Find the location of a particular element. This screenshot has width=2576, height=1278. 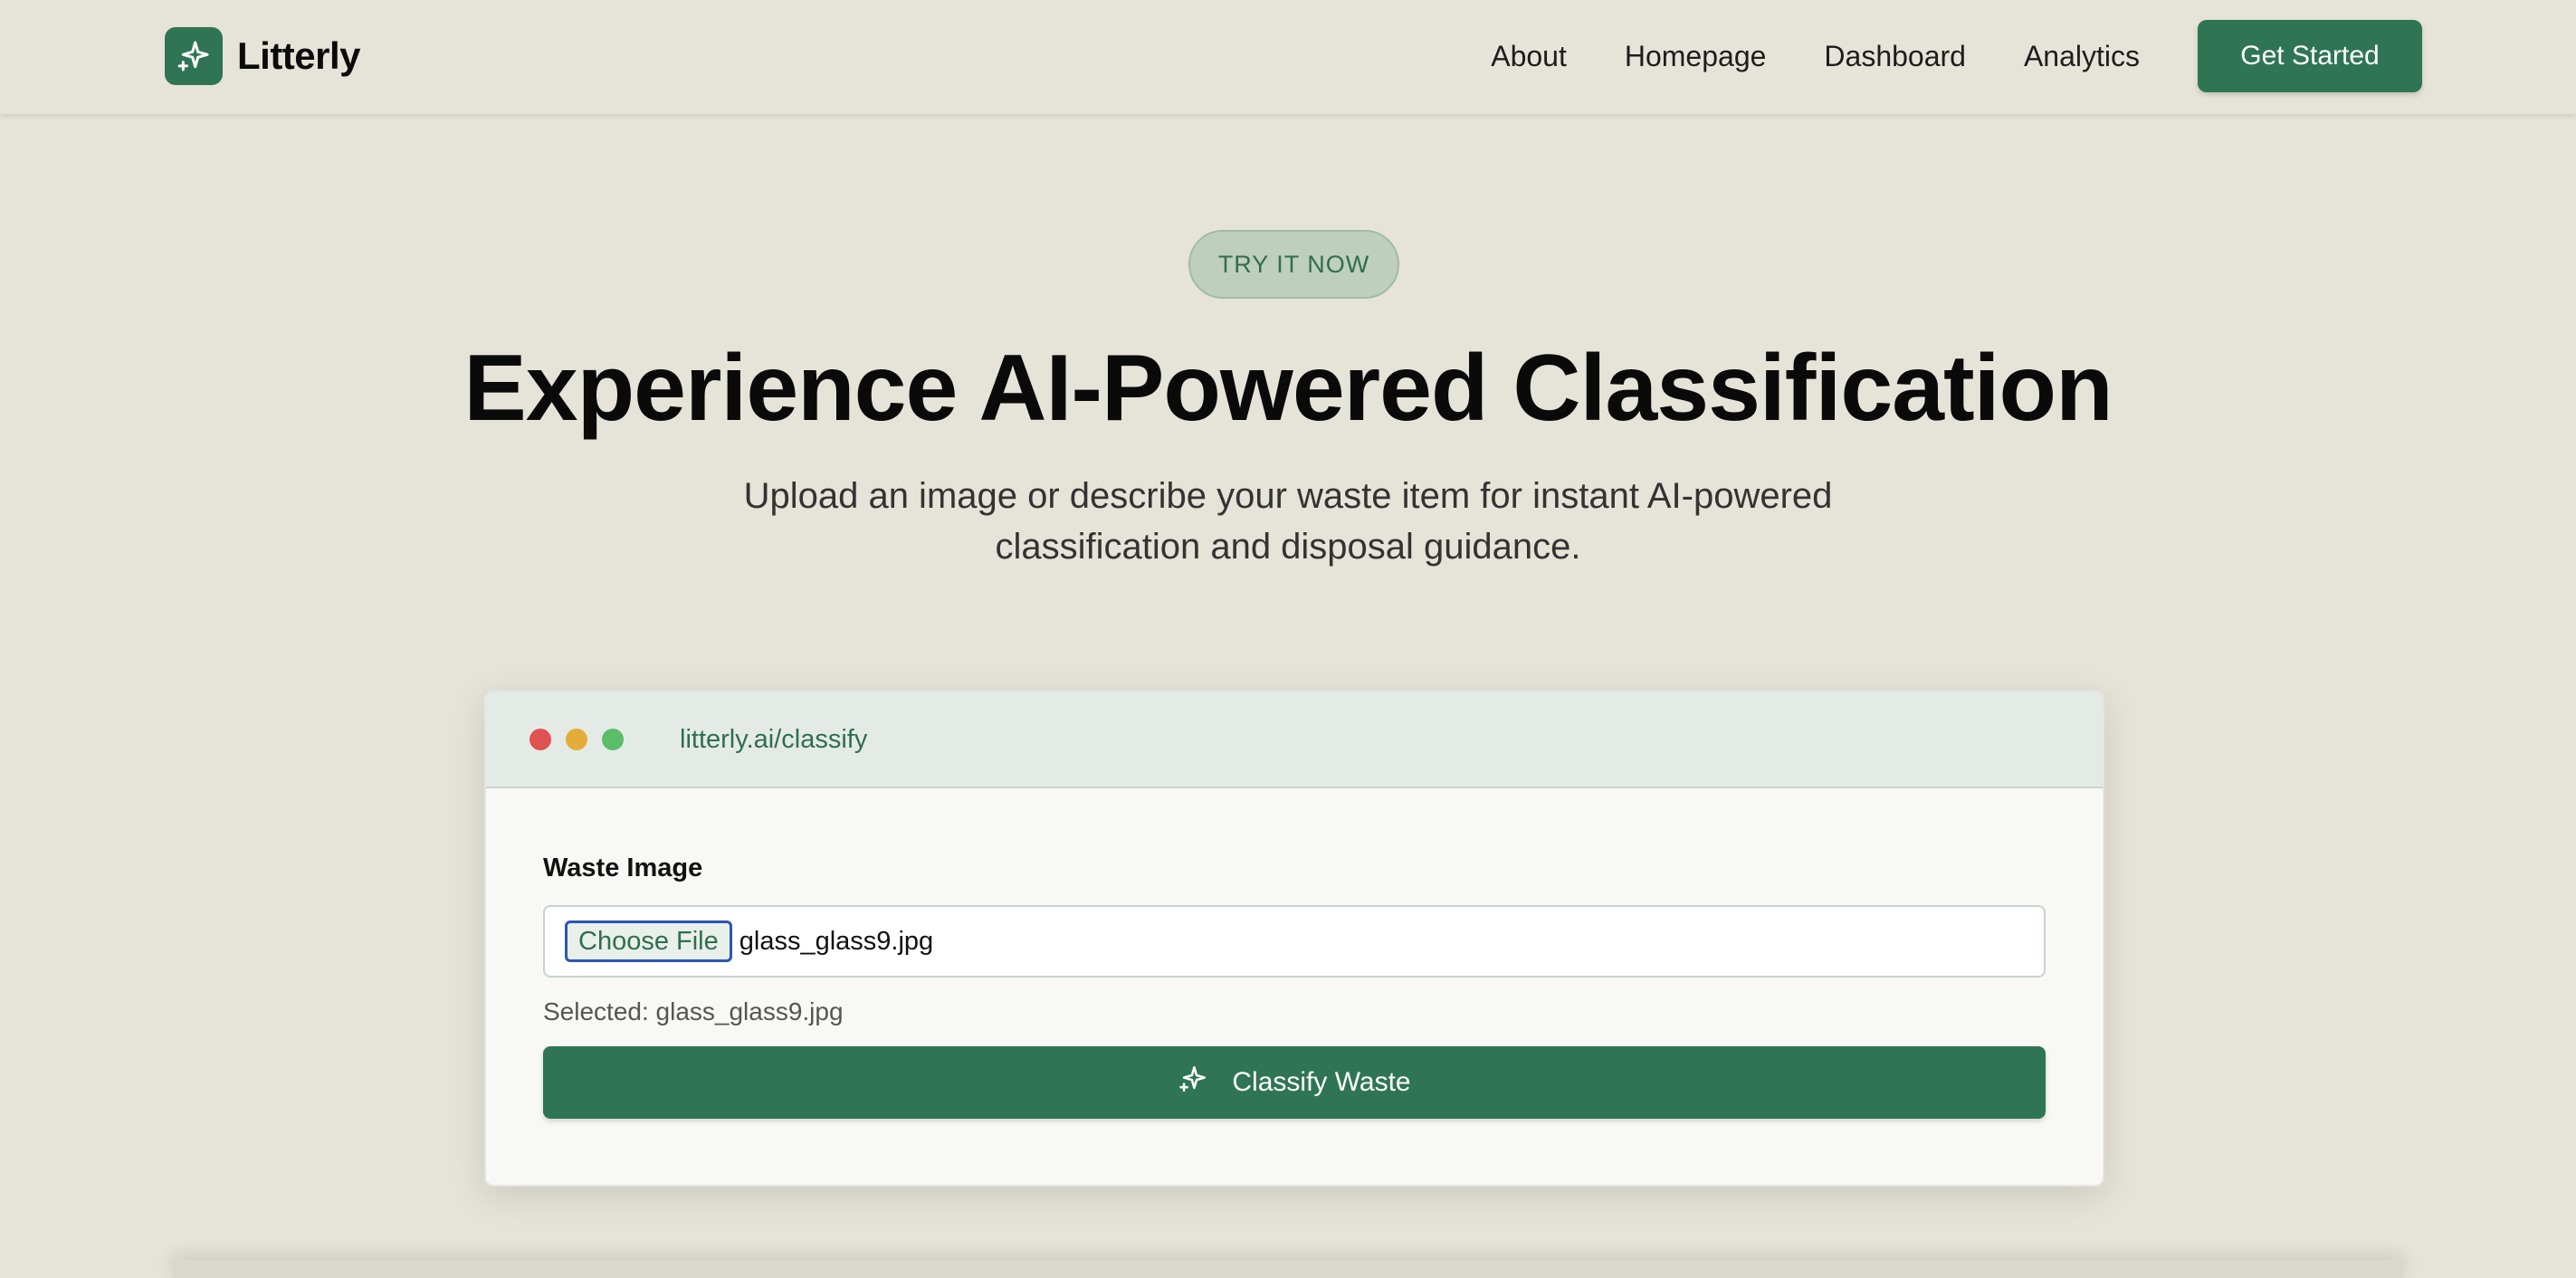

hero-title: Experience AI-Powered Classification is located at coordinates (1288, 388).